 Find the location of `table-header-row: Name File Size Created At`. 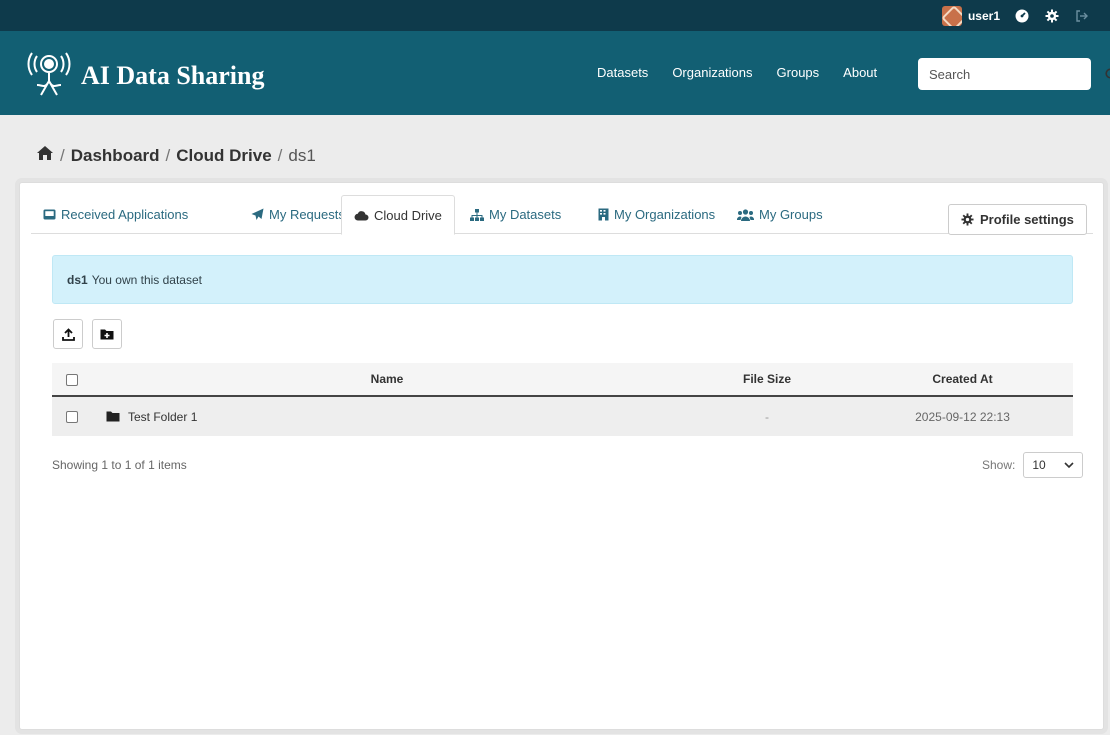

table-header-row: Name File Size Created At is located at coordinates (562, 380).